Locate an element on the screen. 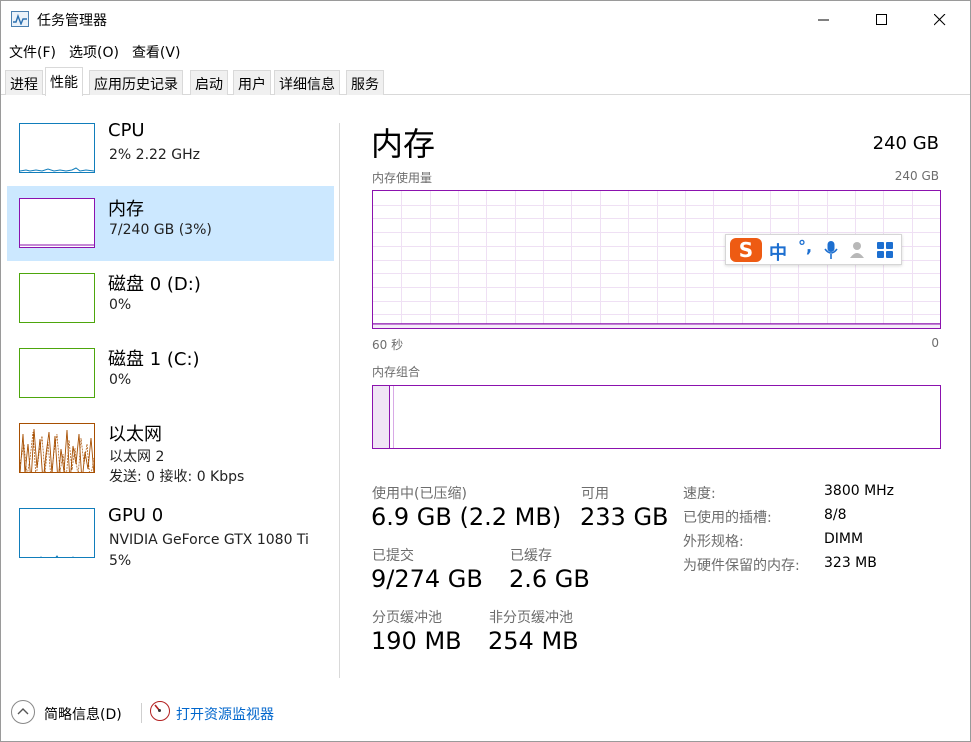 Image resolution: width=971 pixels, height=742 pixels. in-use-label: 使用中(已压缩) is located at coordinates (419, 494).